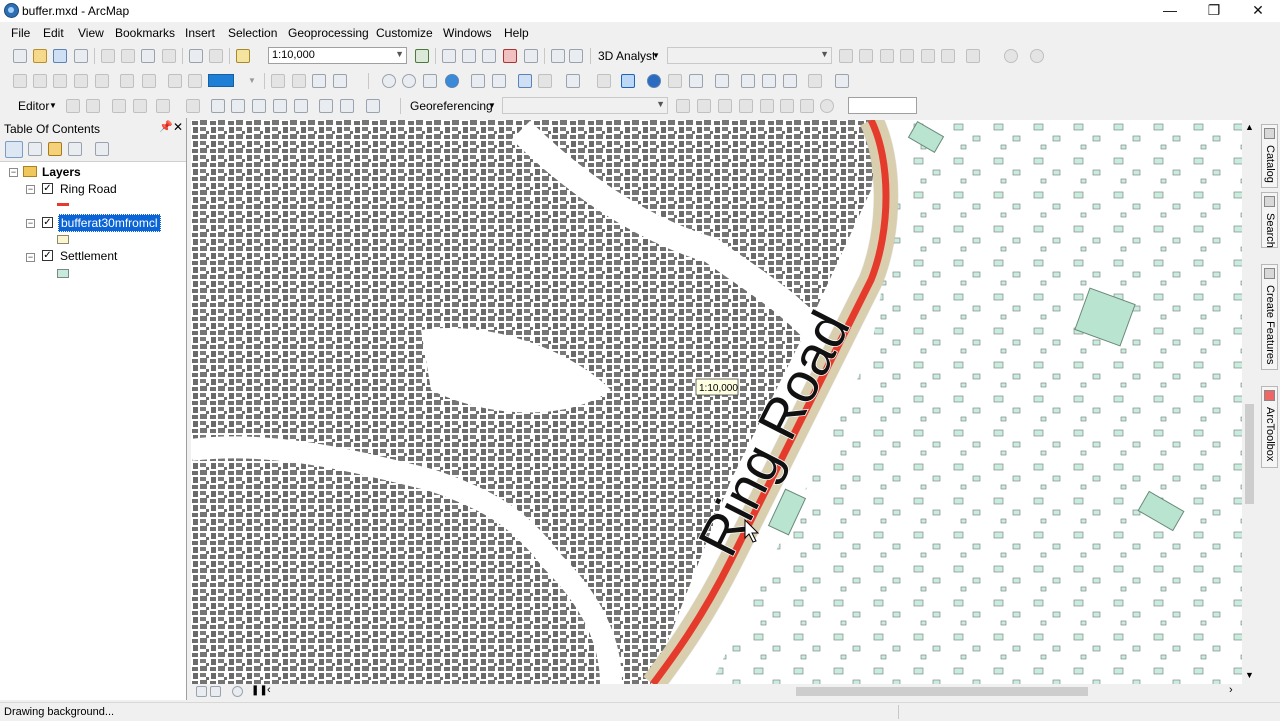 Image resolution: width=1280 pixels, height=721 pixels. What do you see at coordinates (337, 55) in the screenshot?
I see `map-scale-combo: 1:10,000 ▼` at bounding box center [337, 55].